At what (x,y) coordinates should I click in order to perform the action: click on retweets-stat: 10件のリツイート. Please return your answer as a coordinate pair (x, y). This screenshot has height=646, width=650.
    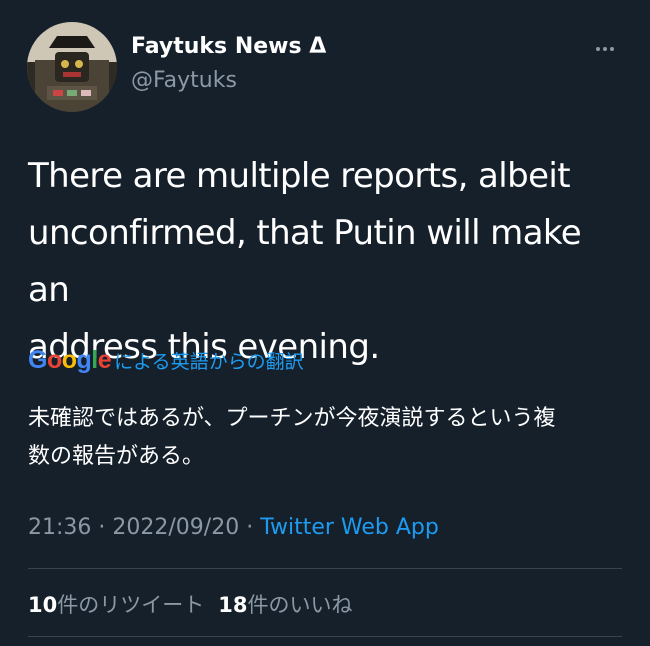
    Looking at the image, I should click on (116, 605).